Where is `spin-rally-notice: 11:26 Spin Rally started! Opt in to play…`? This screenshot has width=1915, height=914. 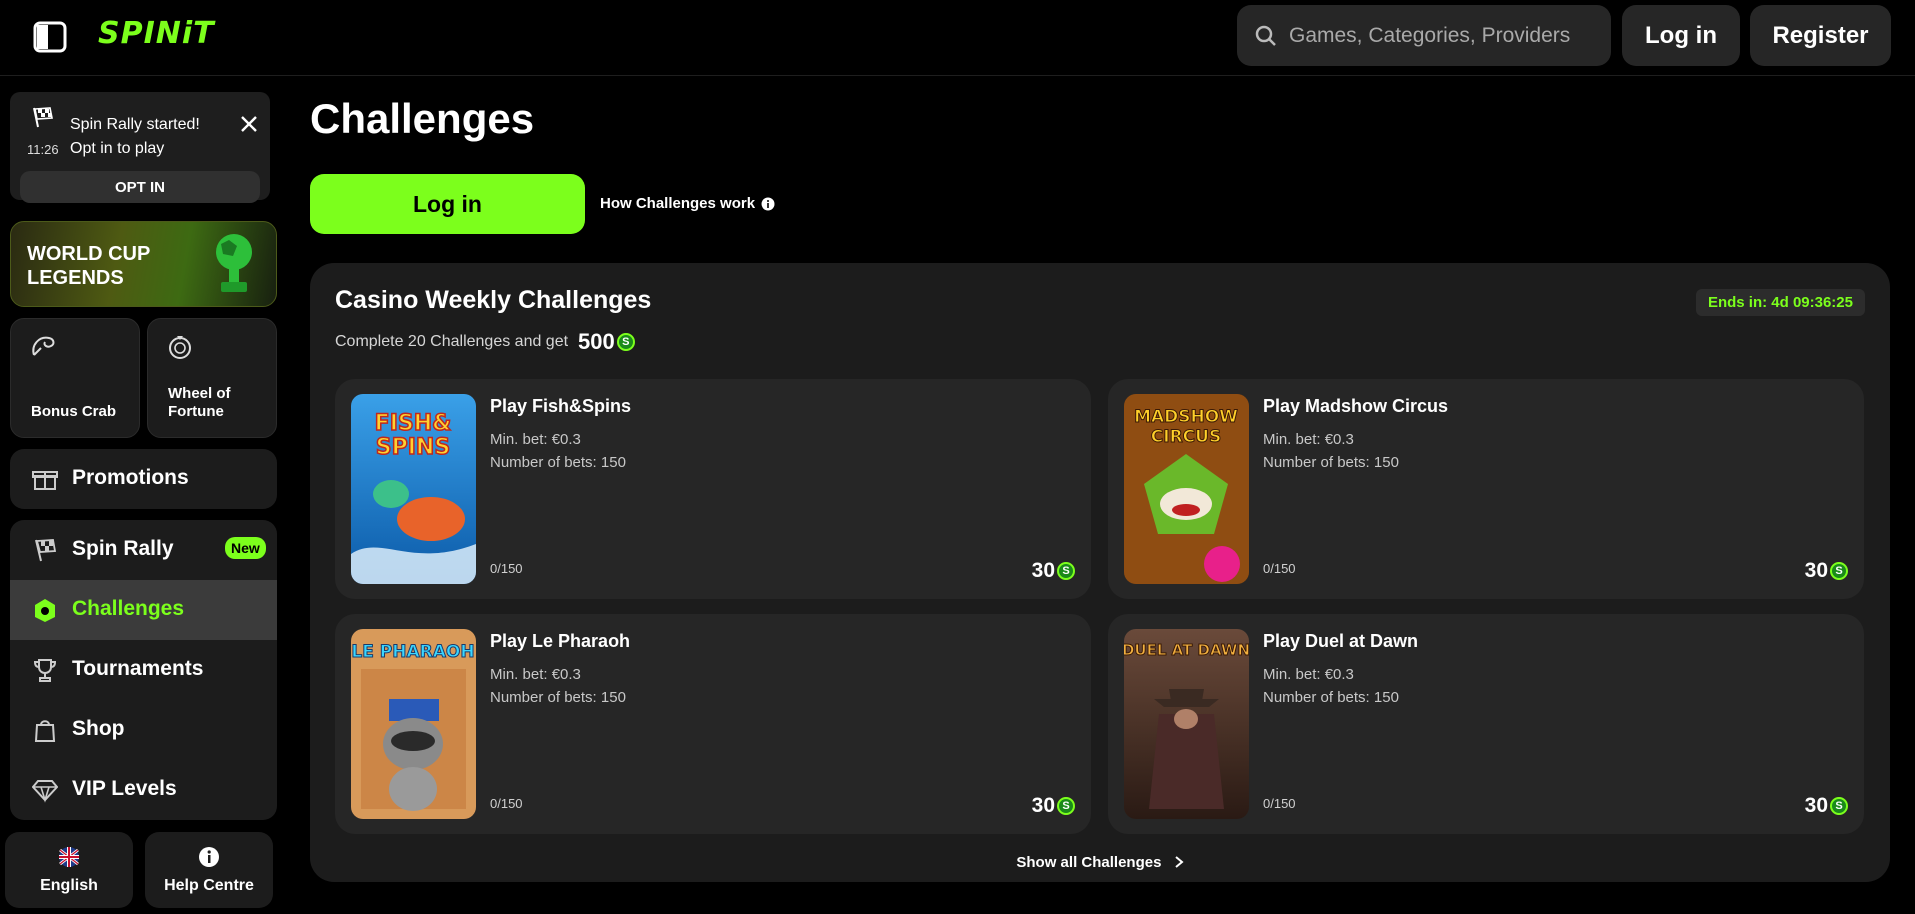 spin-rally-notice: 11:26 Spin Rally started! Opt in to play… is located at coordinates (140, 147).